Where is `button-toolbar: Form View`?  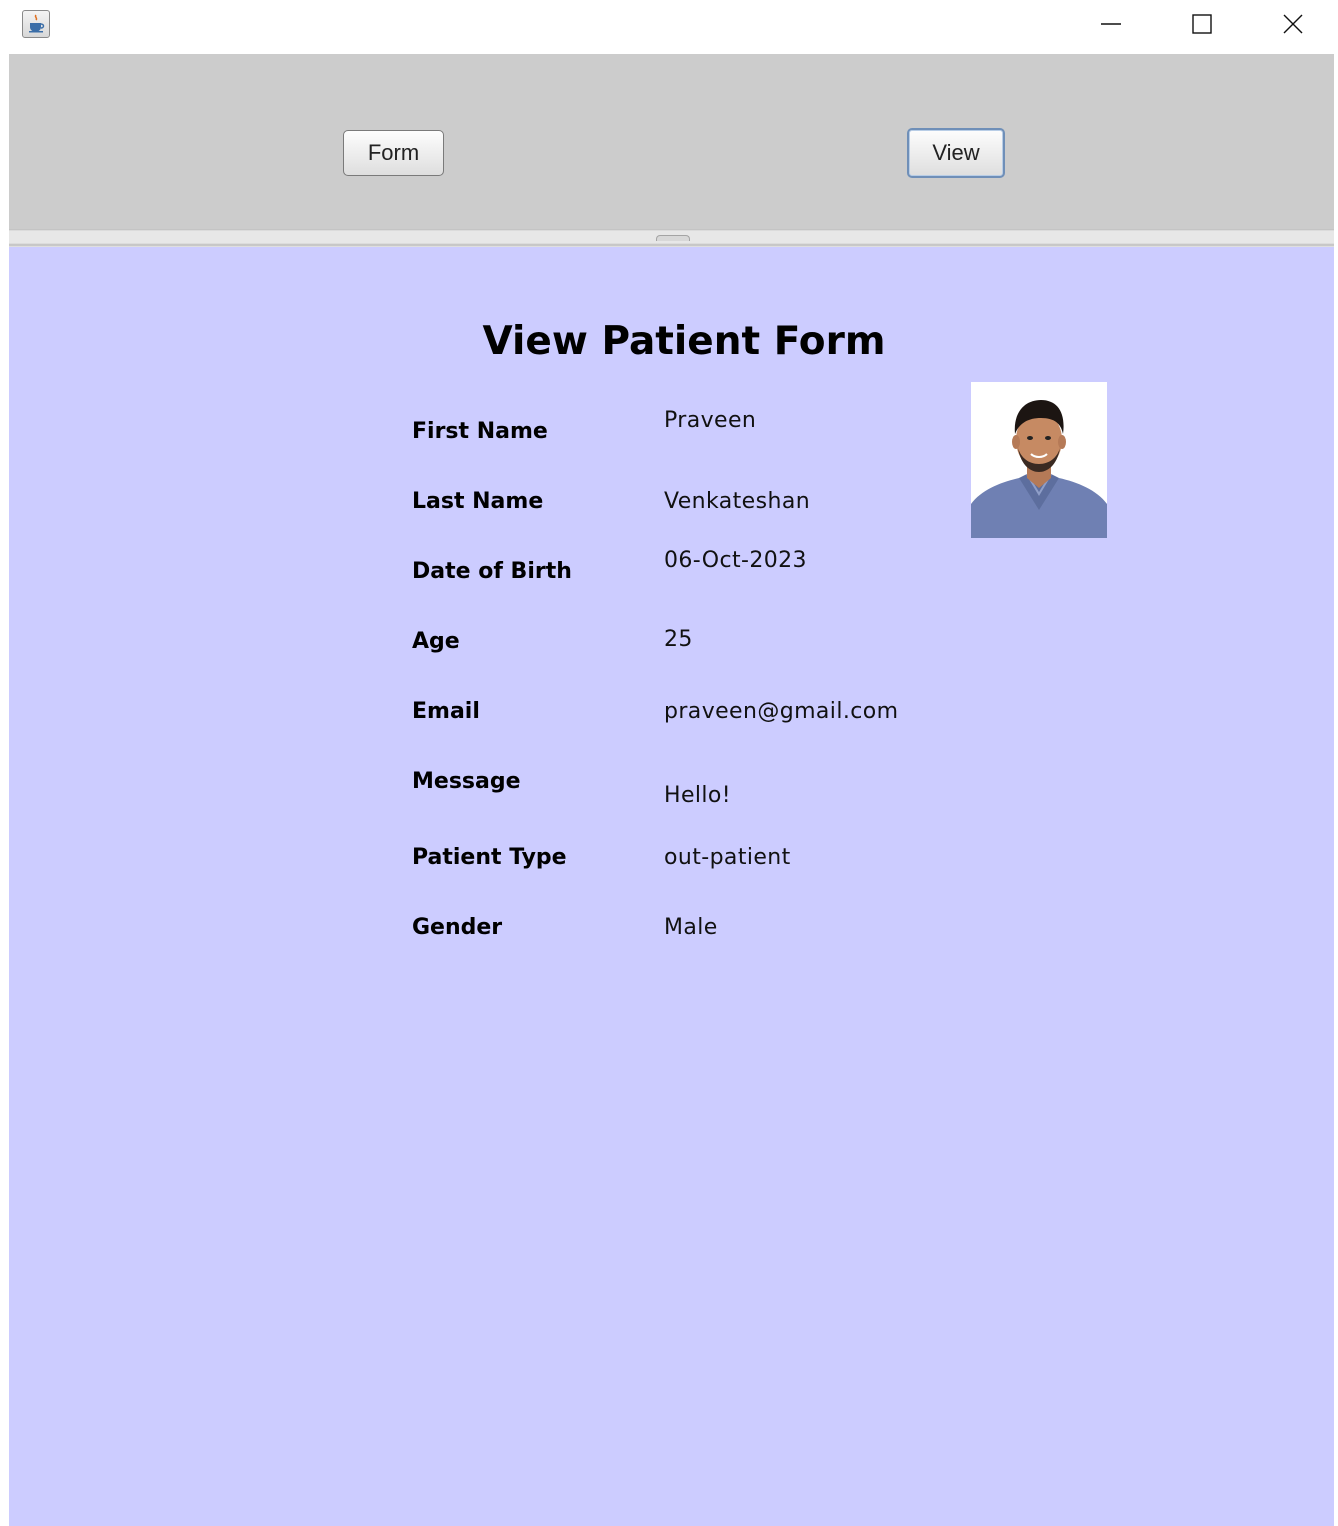
button-toolbar: Form View is located at coordinates (671, 141).